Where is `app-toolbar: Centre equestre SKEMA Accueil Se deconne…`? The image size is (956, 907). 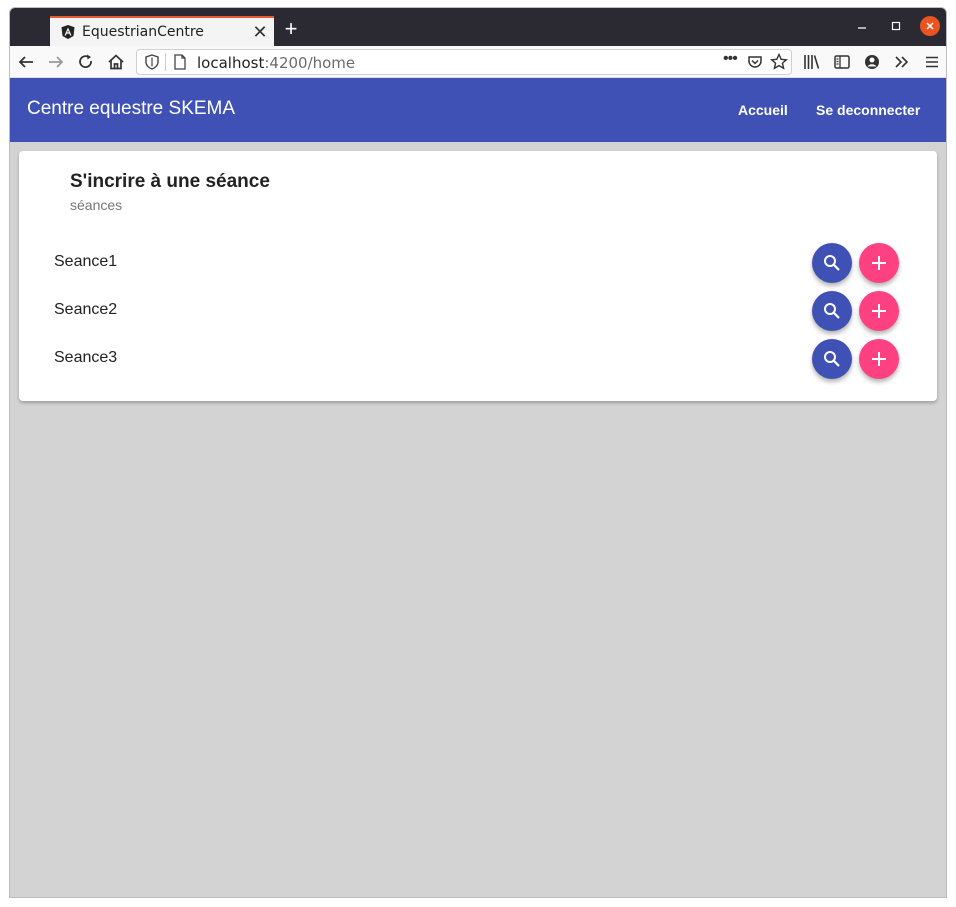
app-toolbar: Centre equestre SKEMA Accueil Se deconne… is located at coordinates (478, 110).